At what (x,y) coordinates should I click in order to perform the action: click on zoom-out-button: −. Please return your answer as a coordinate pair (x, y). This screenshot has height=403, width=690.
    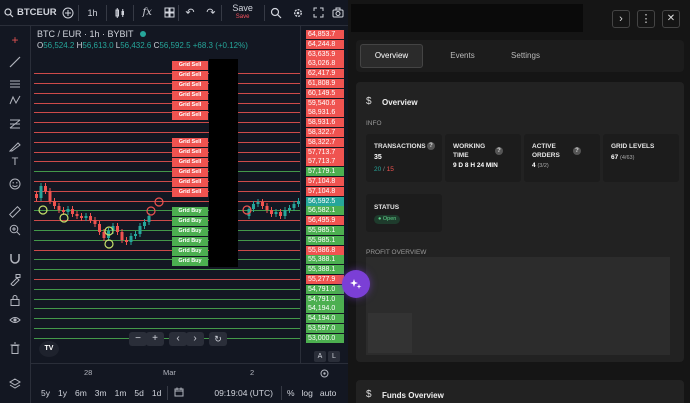
    Looking at the image, I should click on (138, 339).